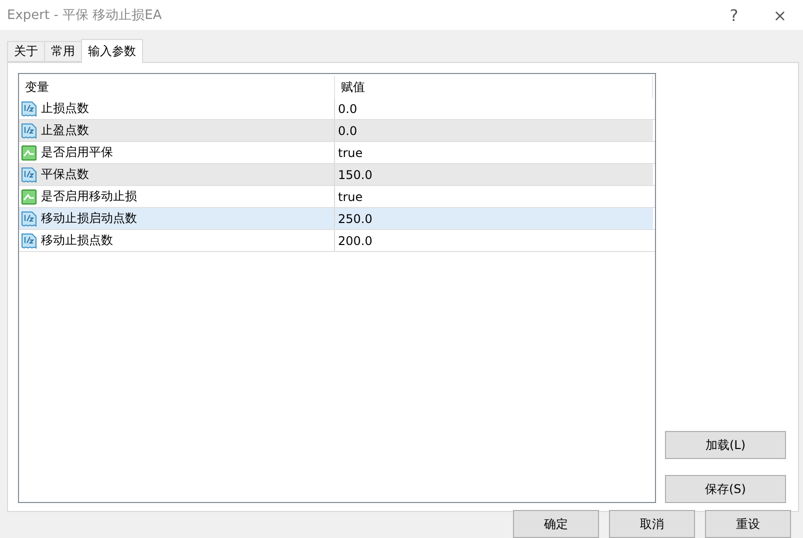  I want to click on tab: 输入参数, so click(112, 51).